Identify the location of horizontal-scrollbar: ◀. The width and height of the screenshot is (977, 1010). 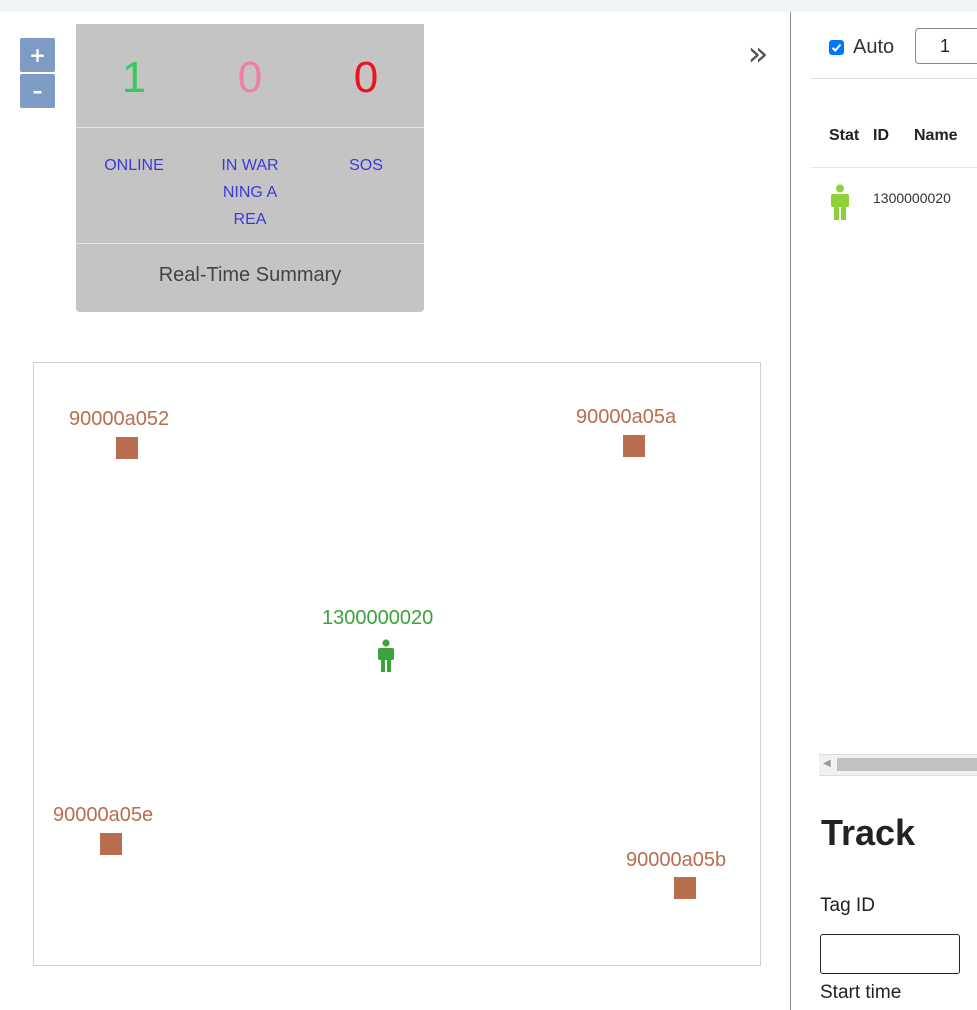
(898, 765).